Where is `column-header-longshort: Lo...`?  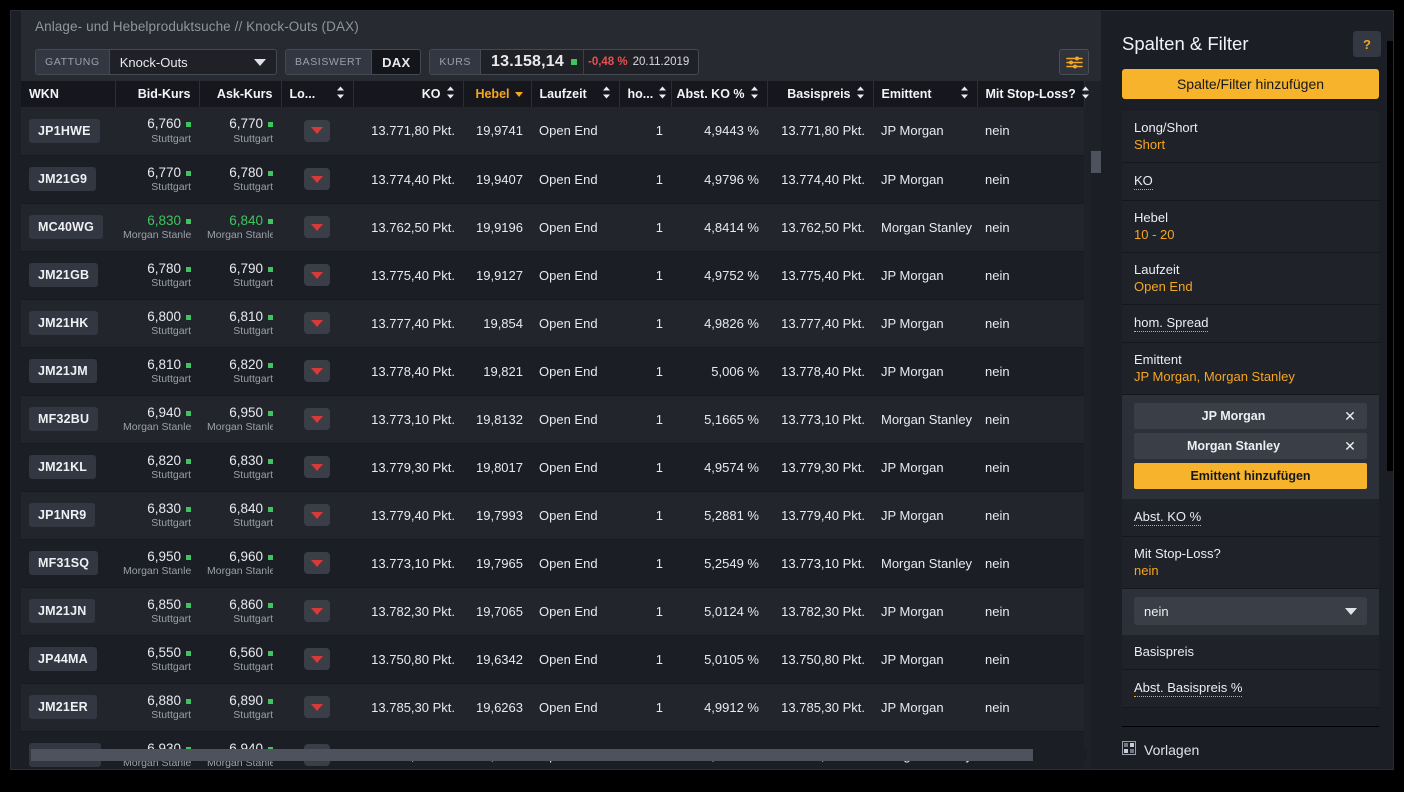 column-header-longshort: Lo... is located at coordinates (317, 94).